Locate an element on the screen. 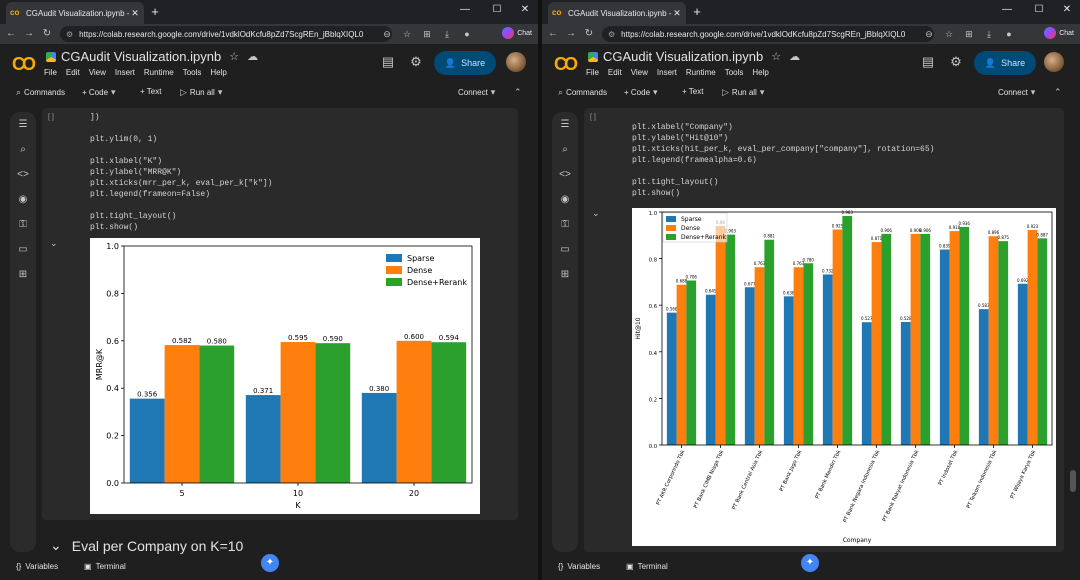  gemini-chat-button: Chat is located at coordinates (1059, 33).